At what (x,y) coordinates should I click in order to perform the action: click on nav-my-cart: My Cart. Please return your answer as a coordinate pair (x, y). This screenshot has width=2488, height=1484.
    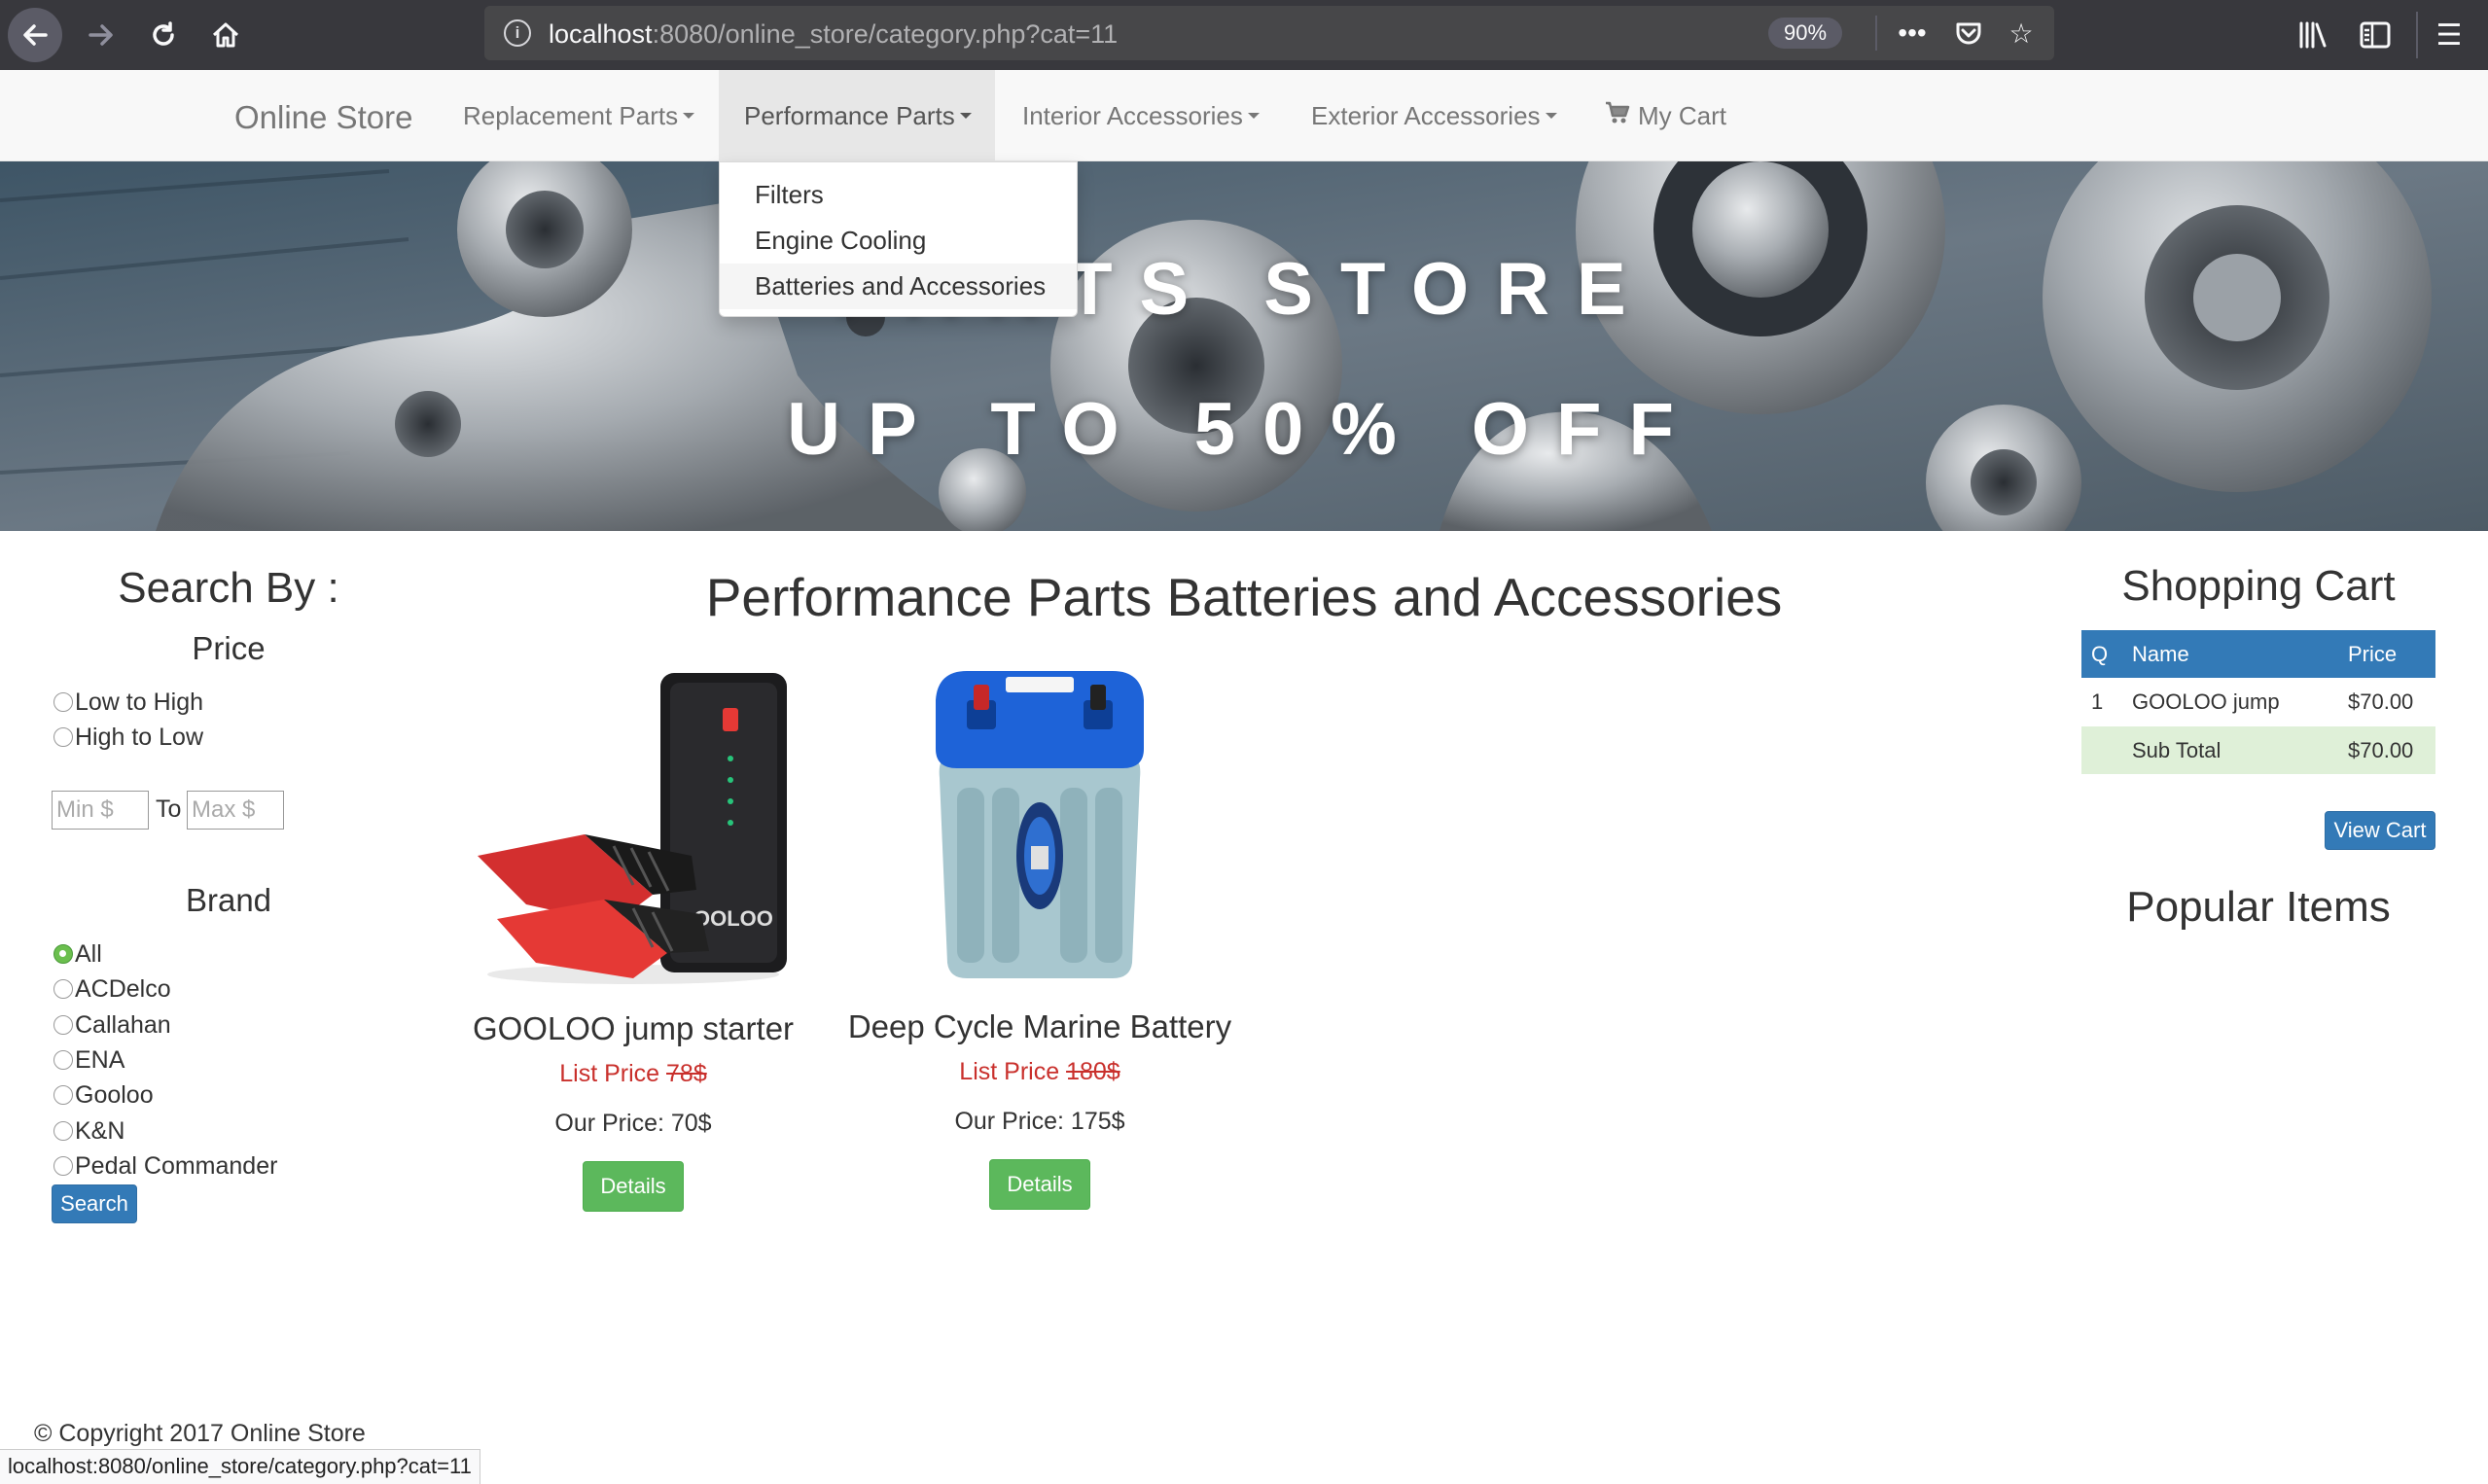
    Looking at the image, I should click on (1666, 116).